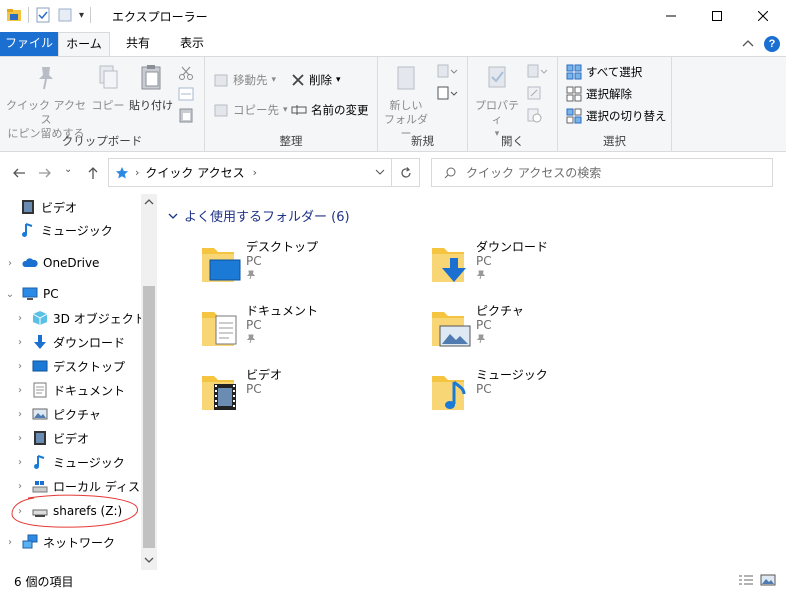 The height and width of the screenshot is (593, 786). Describe the element at coordinates (194, 172) in the screenshot. I see `breadcrumb-quick-access: クイック アクセス` at that location.